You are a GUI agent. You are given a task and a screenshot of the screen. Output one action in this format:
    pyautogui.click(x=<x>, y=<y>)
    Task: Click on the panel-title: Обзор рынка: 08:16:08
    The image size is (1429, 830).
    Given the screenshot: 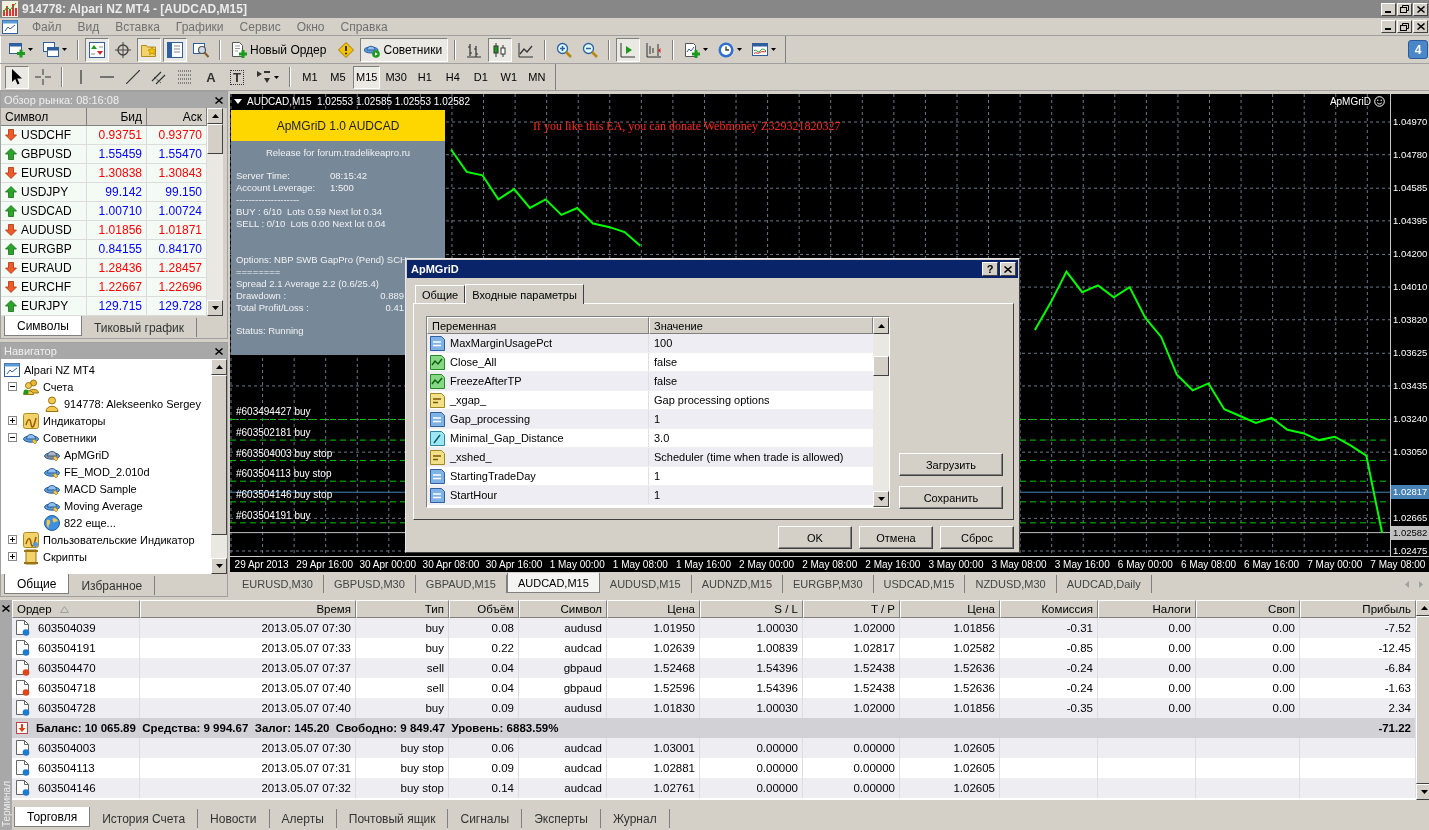 What is the action you would take?
    pyautogui.click(x=62, y=100)
    